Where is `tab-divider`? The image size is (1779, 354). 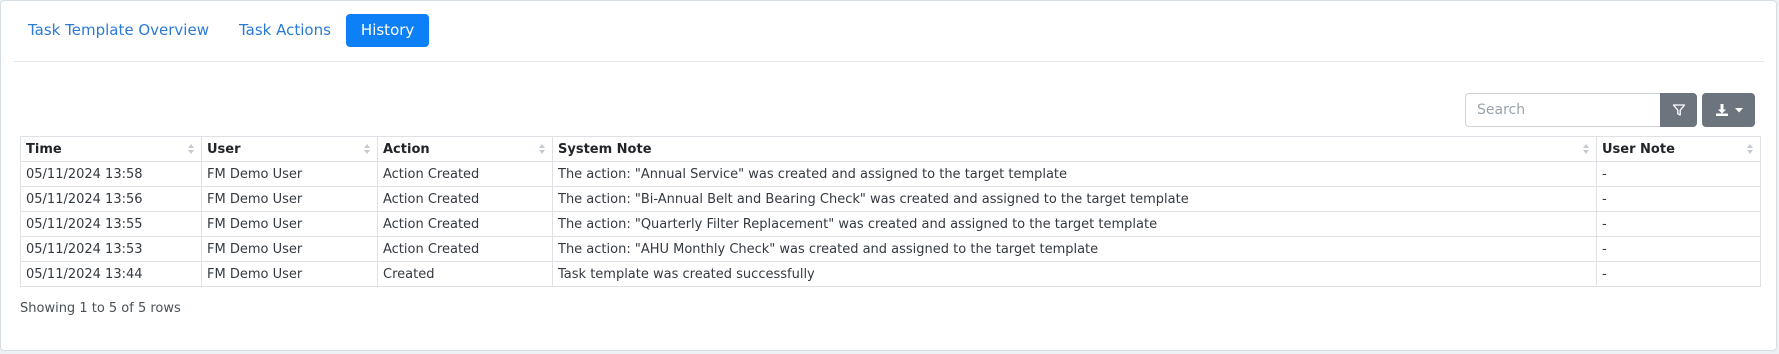 tab-divider is located at coordinates (888, 61).